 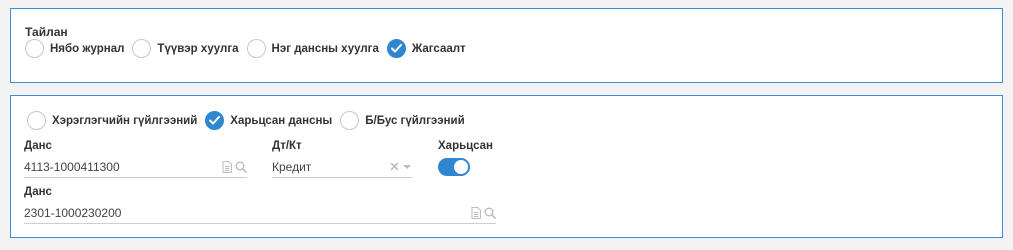 I want to click on account1-value: 4113-1000411300, so click(x=72, y=166).